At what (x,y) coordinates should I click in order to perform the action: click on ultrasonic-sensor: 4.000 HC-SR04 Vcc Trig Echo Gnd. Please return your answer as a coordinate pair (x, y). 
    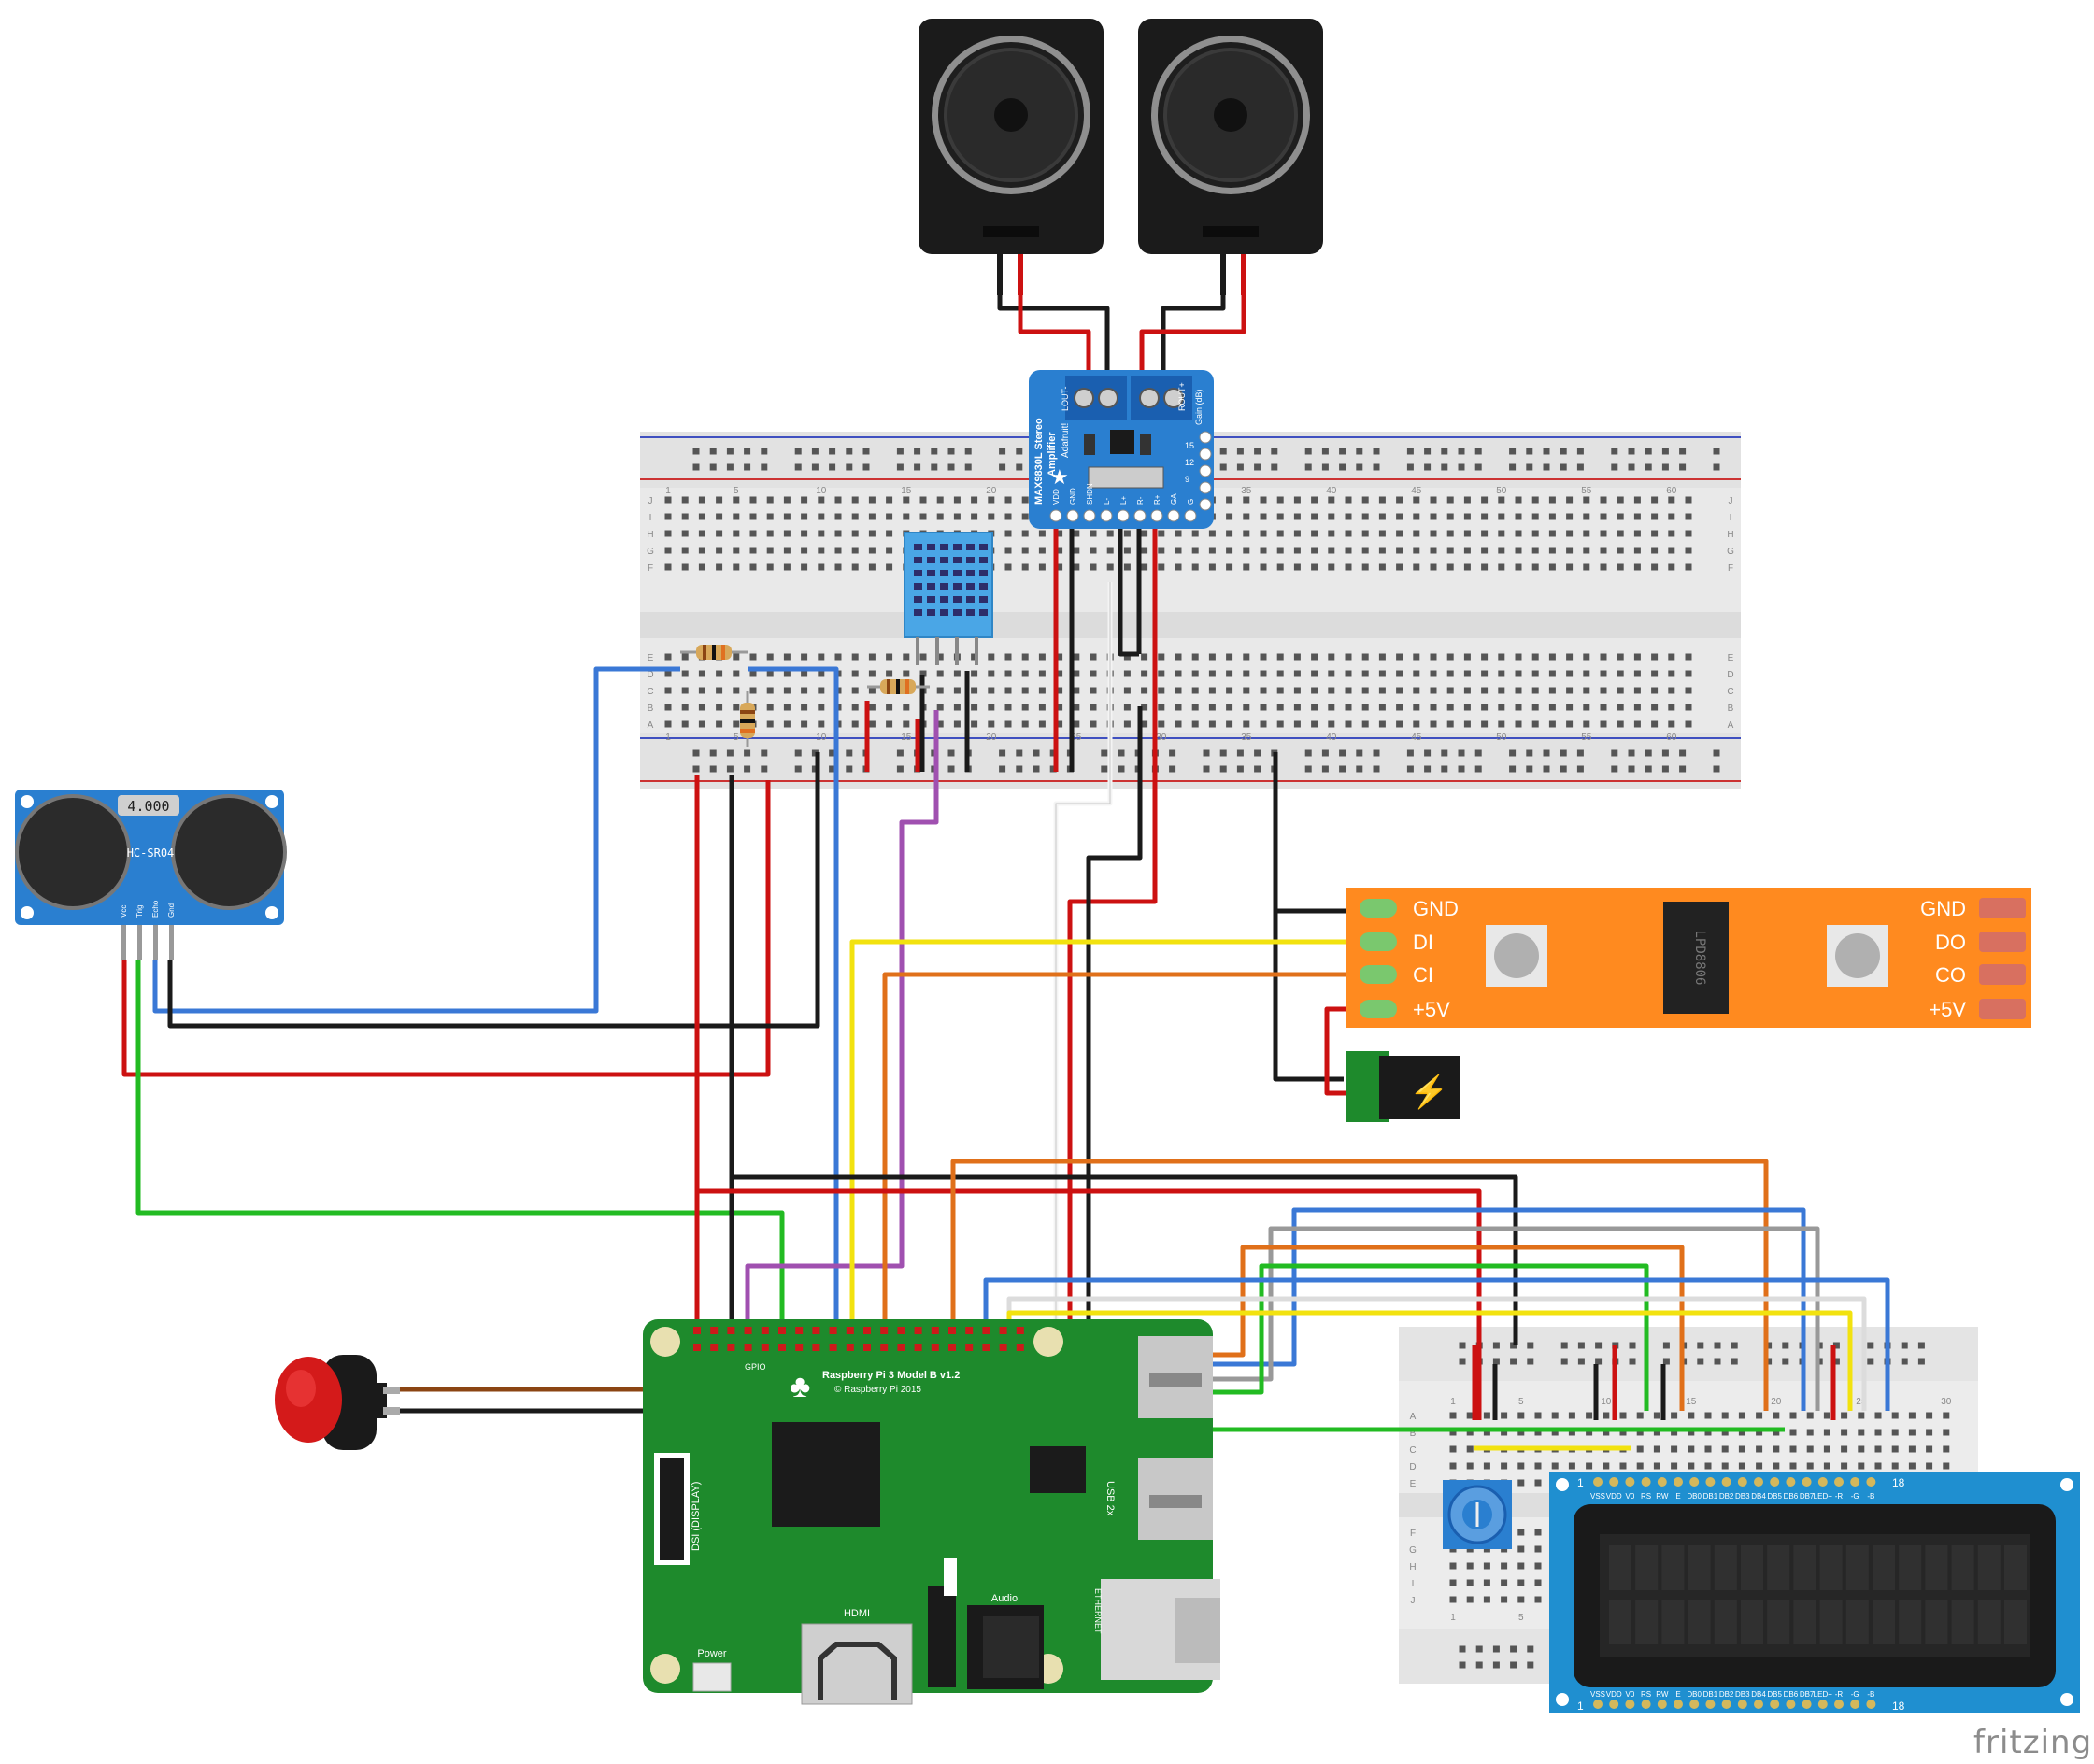
    Looking at the image, I should click on (151, 875).